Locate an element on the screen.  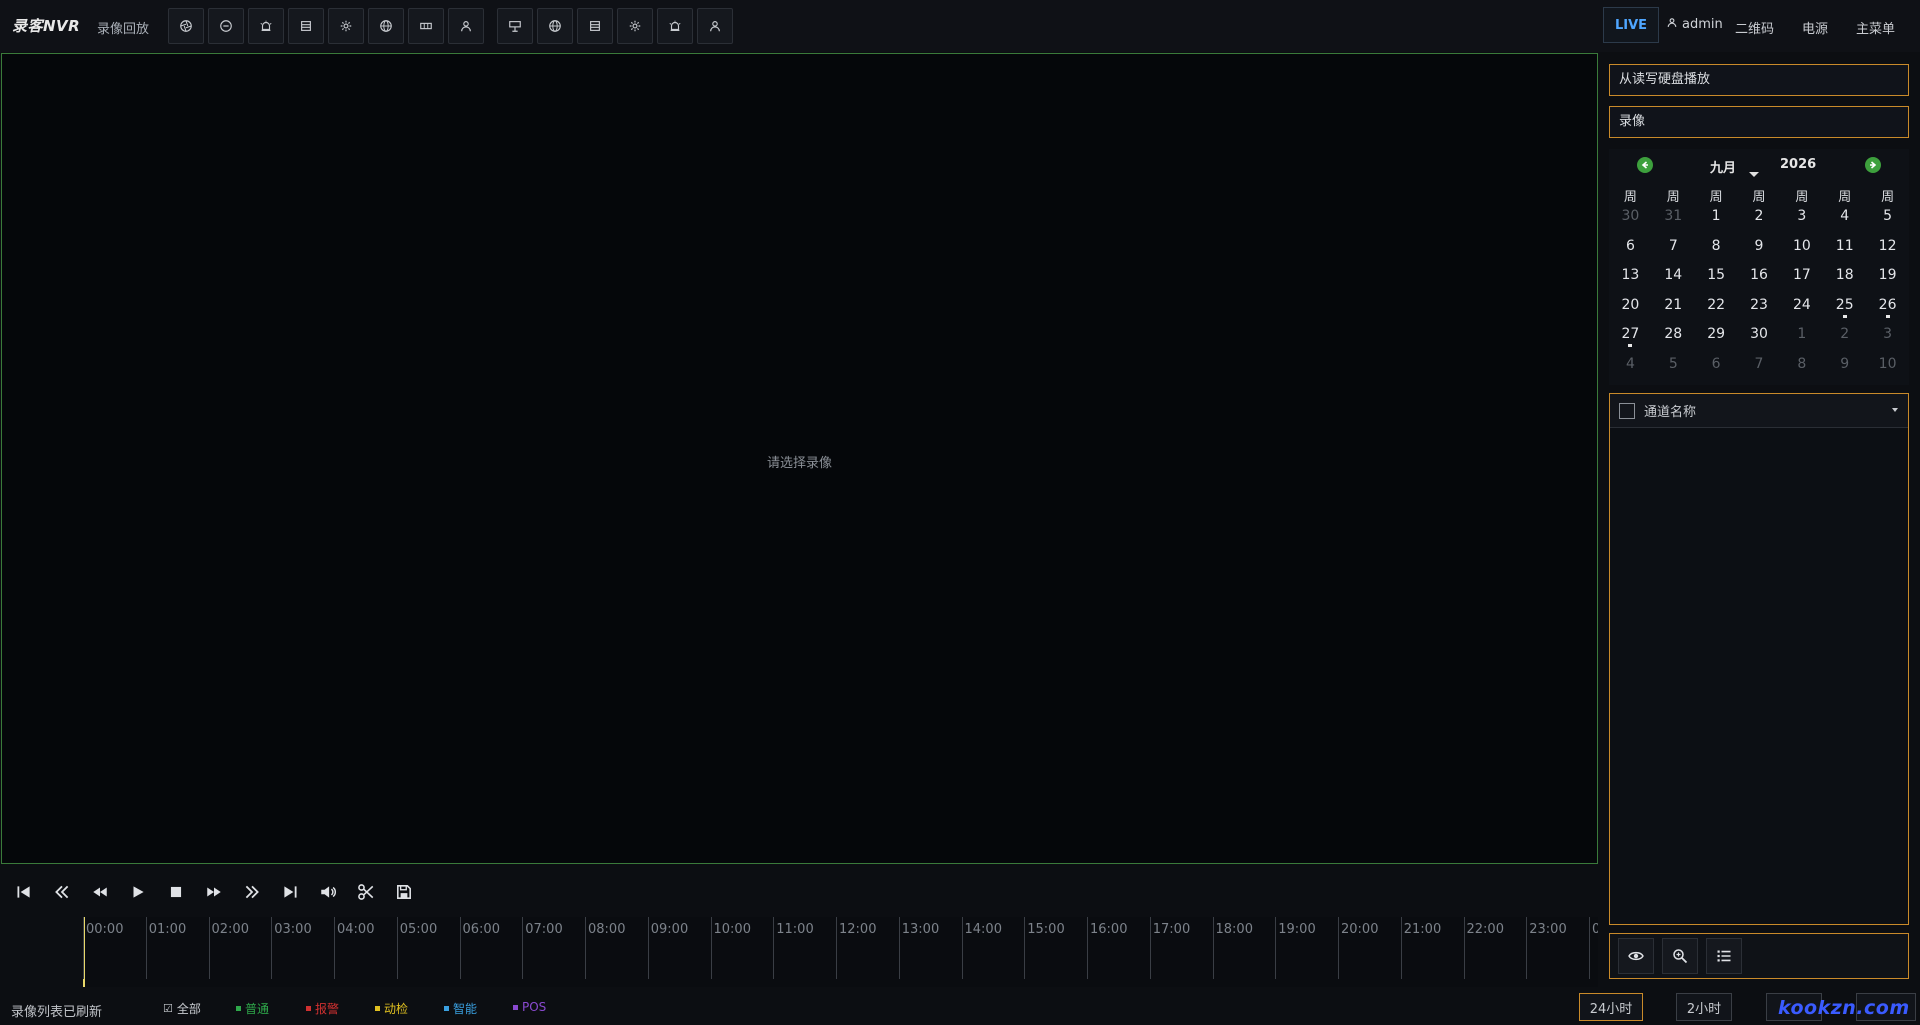
legend-pos: POS is located at coordinates (529, 1007).